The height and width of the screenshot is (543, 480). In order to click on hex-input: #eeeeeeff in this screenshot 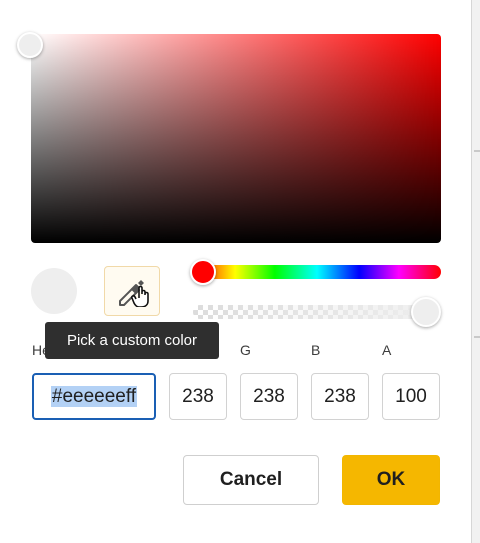, I will do `click(94, 396)`.